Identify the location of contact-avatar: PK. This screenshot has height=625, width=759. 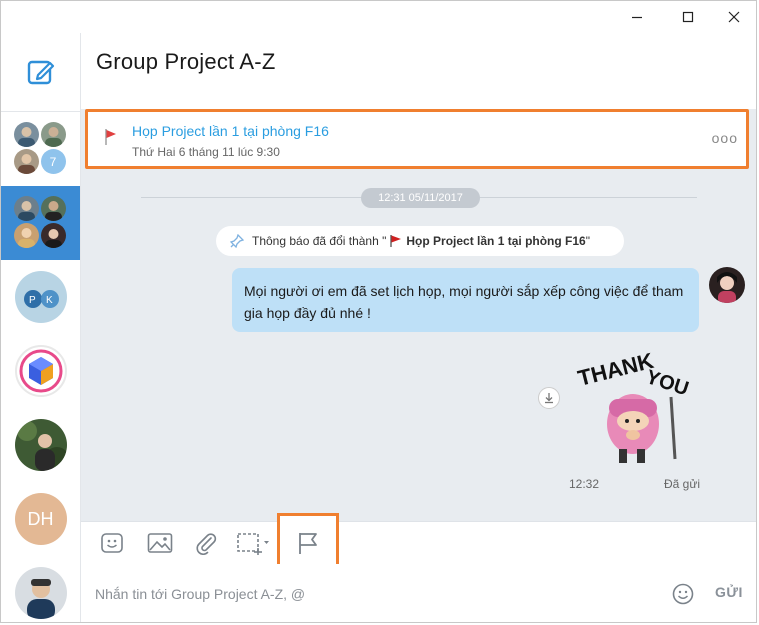
(40, 297).